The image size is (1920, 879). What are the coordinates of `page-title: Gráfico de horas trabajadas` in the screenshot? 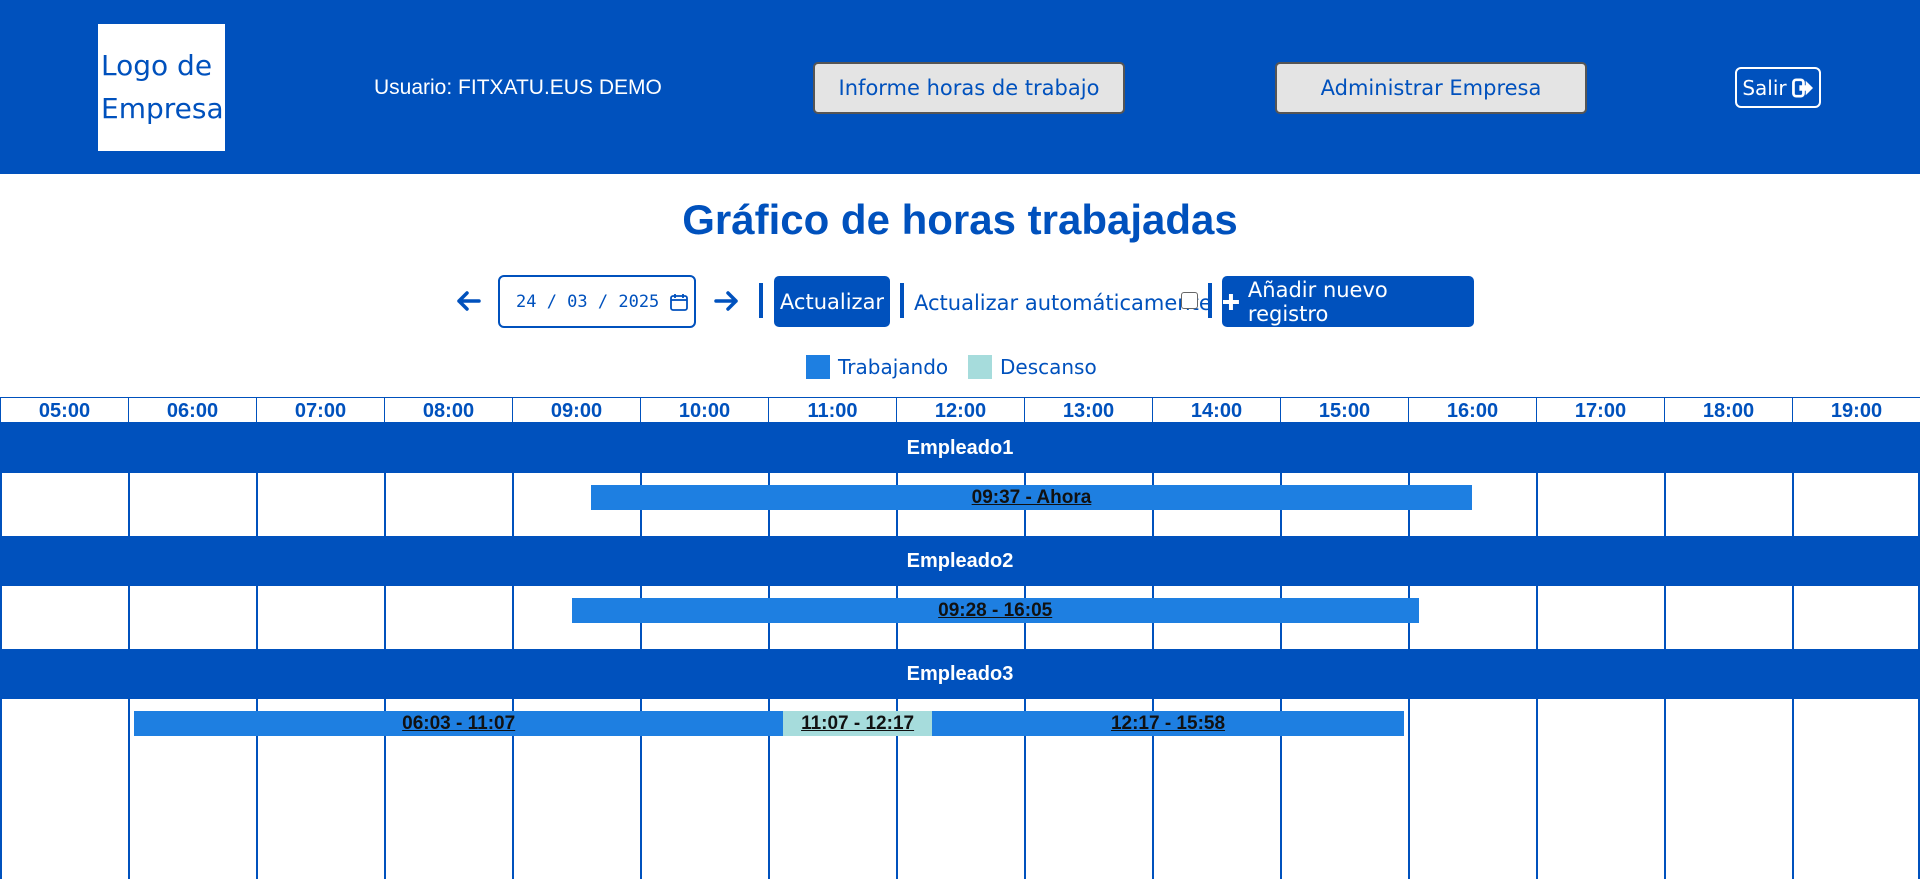 It's located at (960, 219).